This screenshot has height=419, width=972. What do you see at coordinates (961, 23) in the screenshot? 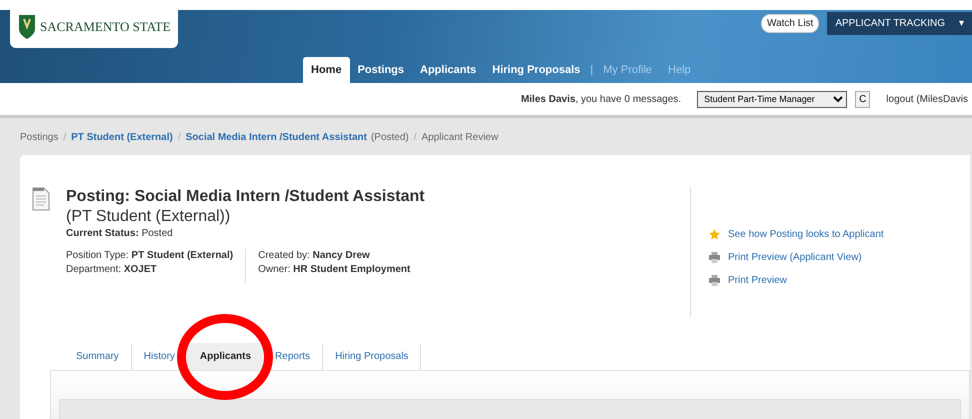
I see `caret-icon: ▾` at bounding box center [961, 23].